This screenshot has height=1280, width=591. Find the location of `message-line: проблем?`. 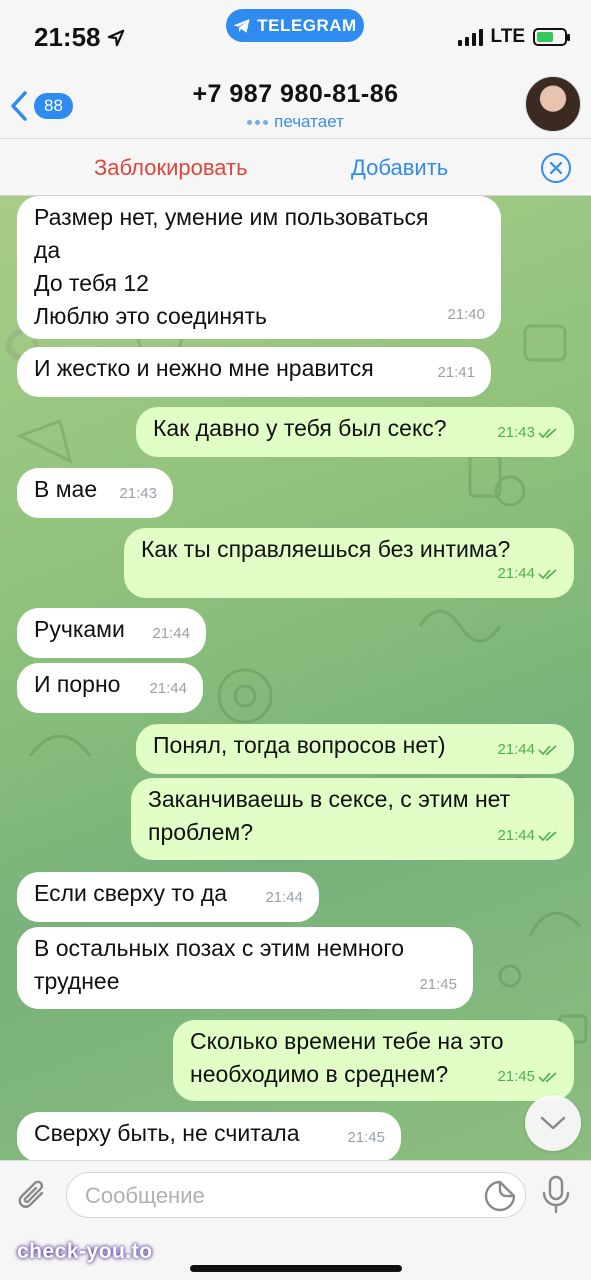

message-line: проблем? is located at coordinates (200, 832).